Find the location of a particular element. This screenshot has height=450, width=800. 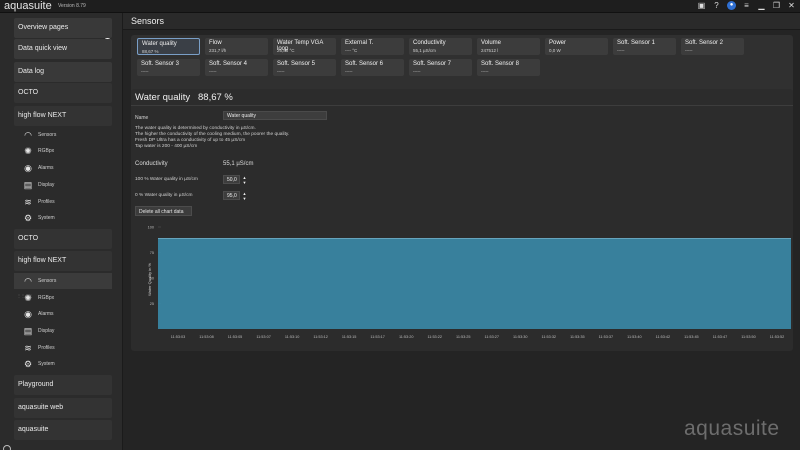

min-quality-spinner: ▲ ▼ is located at coordinates (244, 196).